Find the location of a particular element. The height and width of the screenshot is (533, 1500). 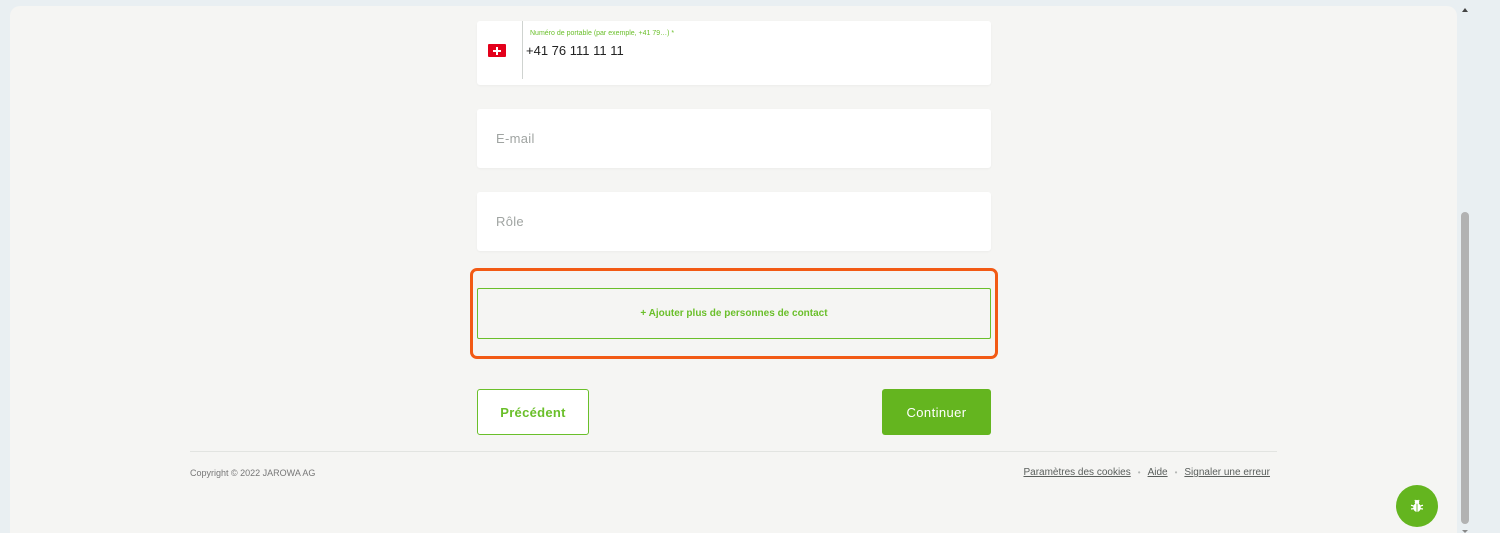

footer-divider is located at coordinates (733, 451).